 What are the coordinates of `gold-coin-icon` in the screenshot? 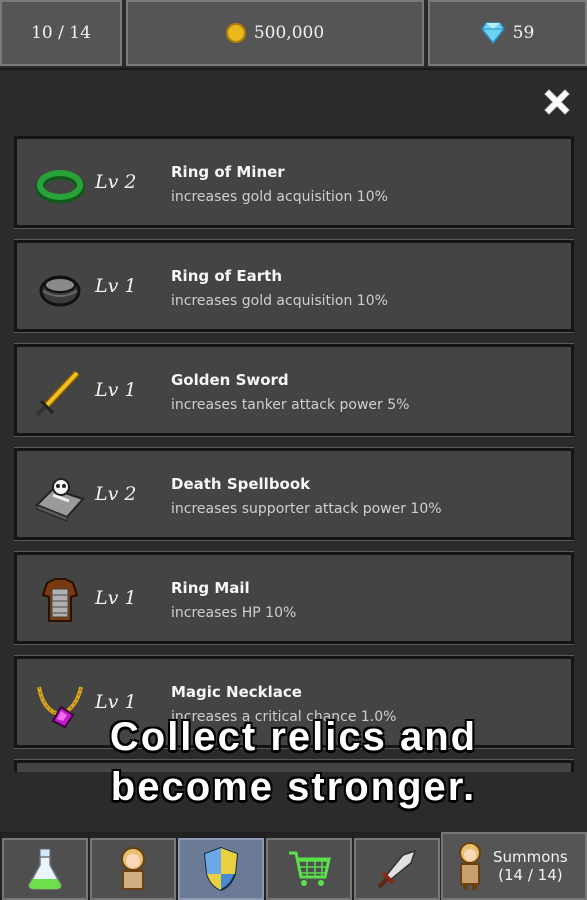 It's located at (235, 33).